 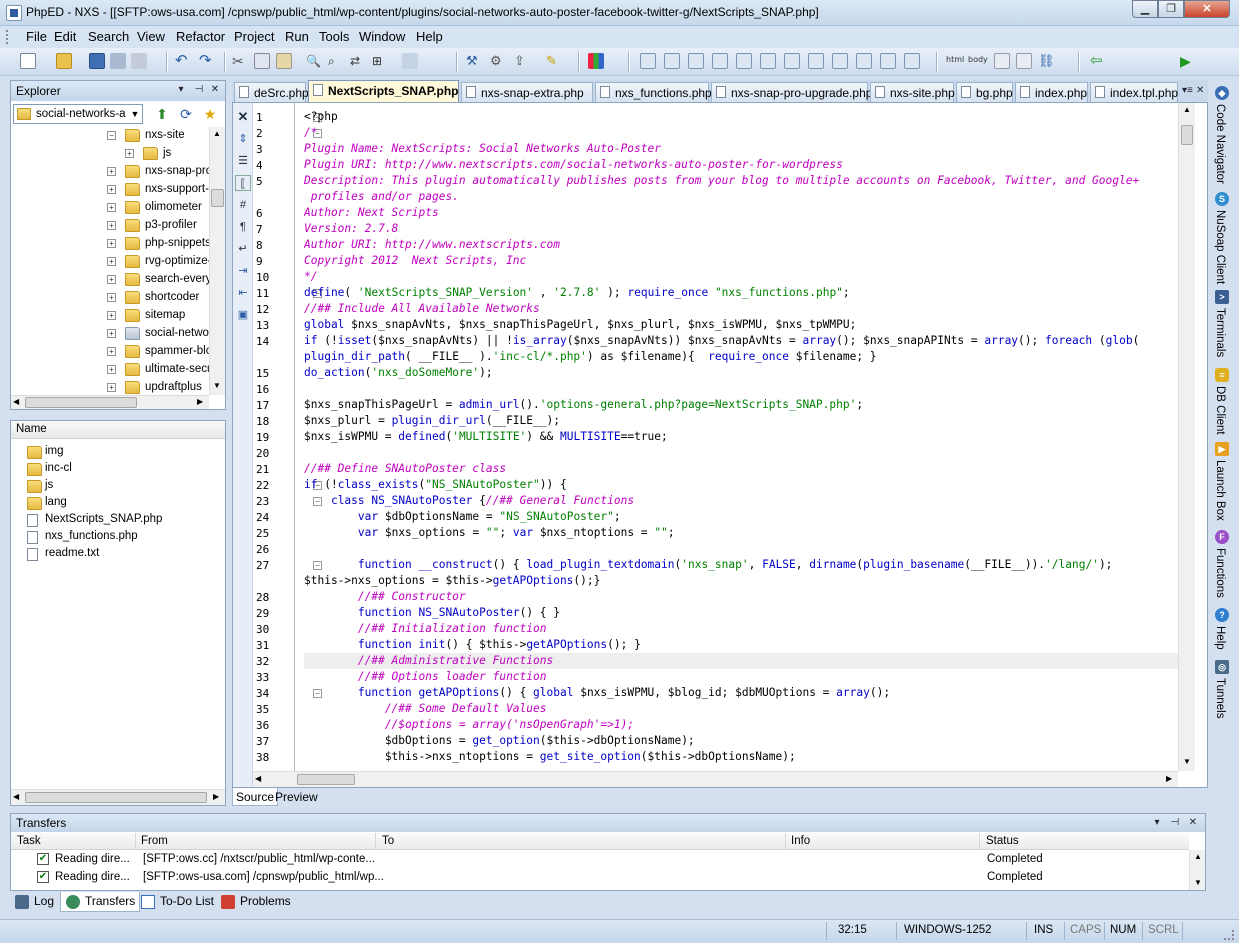 What do you see at coordinates (1002, 841) in the screenshot?
I see `column-status: Status` at bounding box center [1002, 841].